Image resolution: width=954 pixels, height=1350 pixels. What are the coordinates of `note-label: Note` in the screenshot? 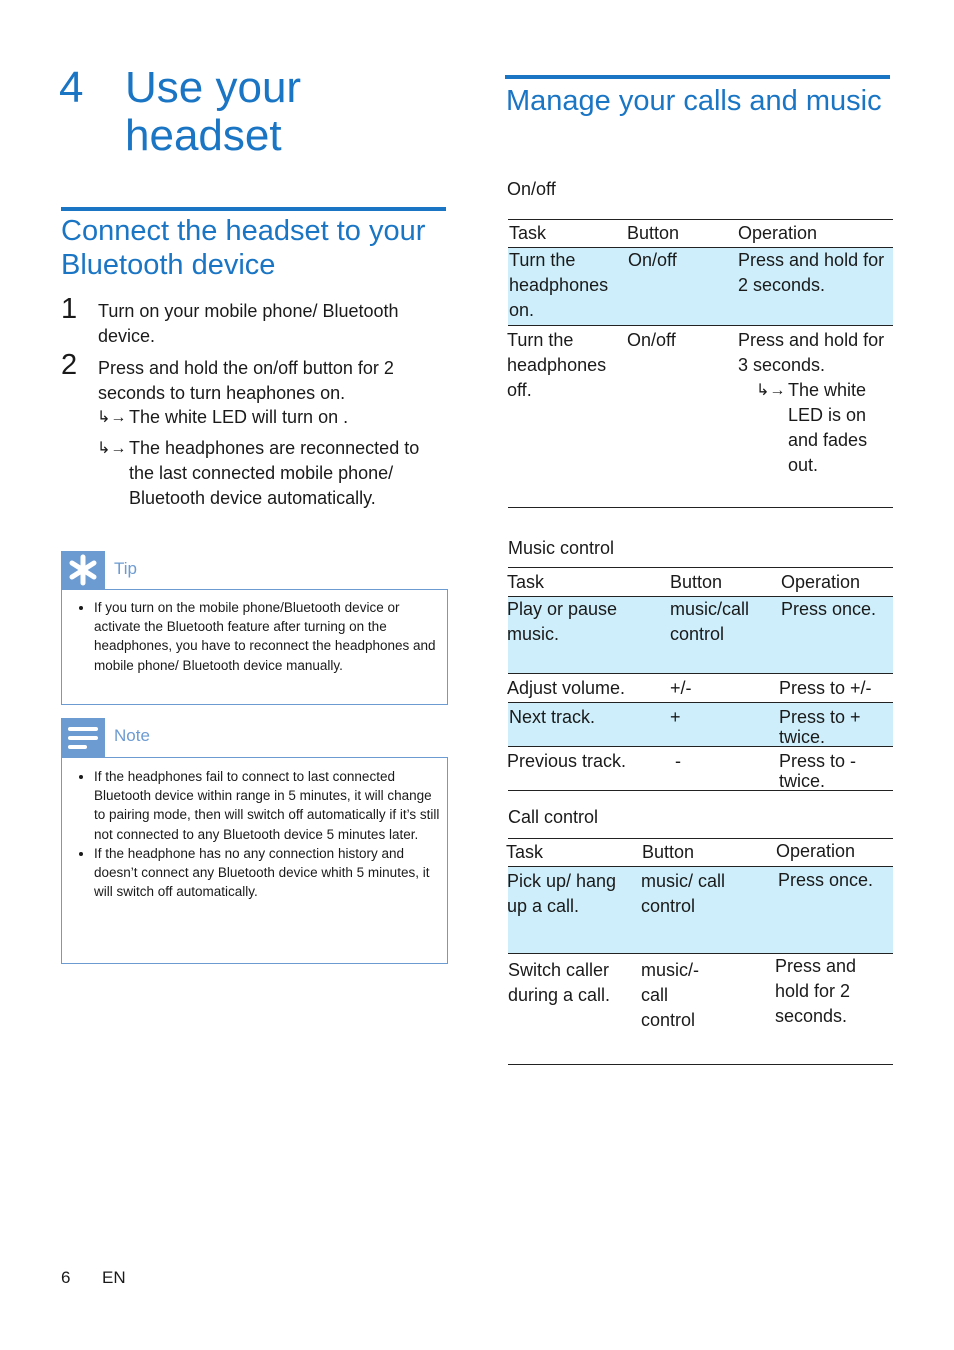 It's located at (132, 735).